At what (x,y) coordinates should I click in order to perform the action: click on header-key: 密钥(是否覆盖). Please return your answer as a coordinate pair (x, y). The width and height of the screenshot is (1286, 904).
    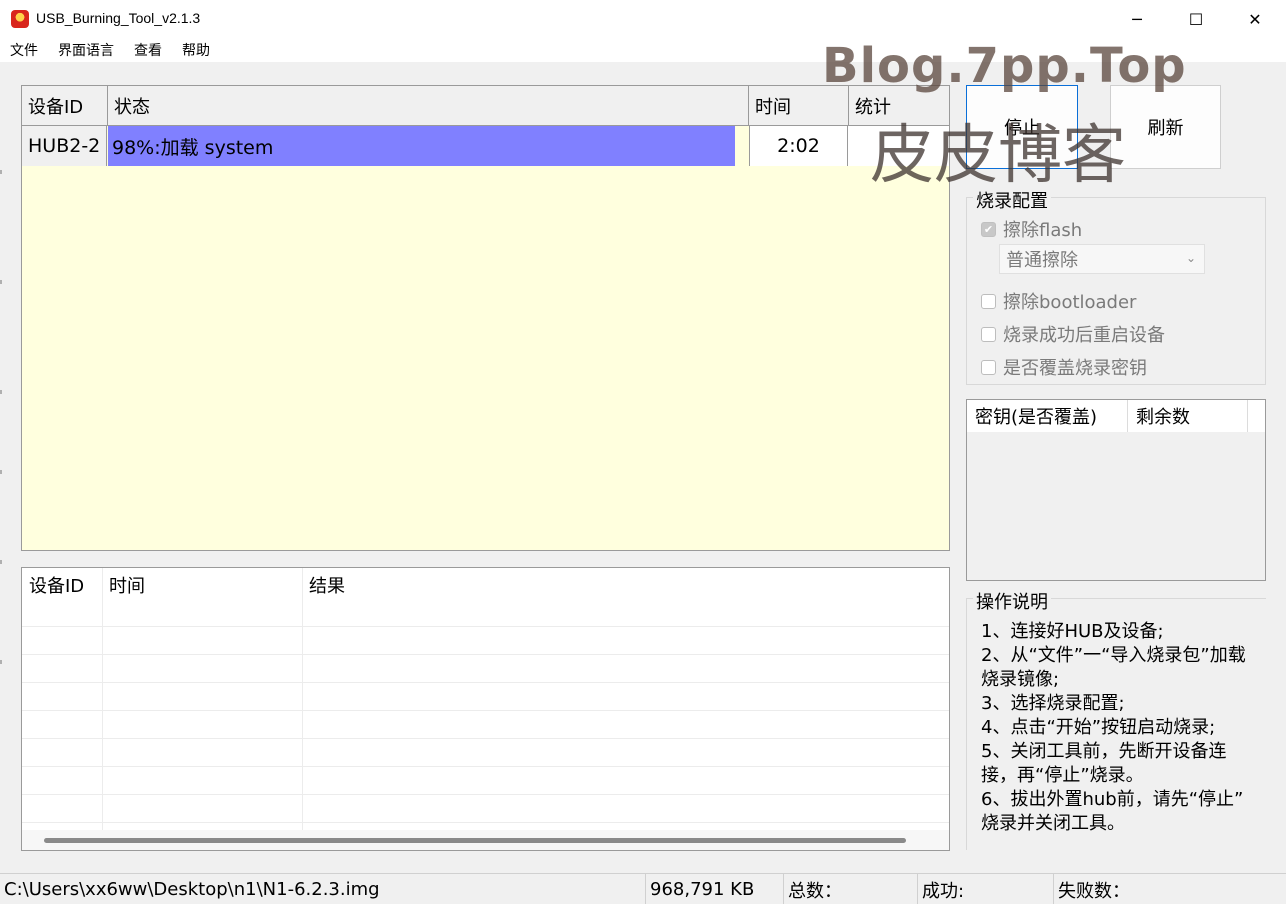
    Looking at the image, I should click on (1047, 416).